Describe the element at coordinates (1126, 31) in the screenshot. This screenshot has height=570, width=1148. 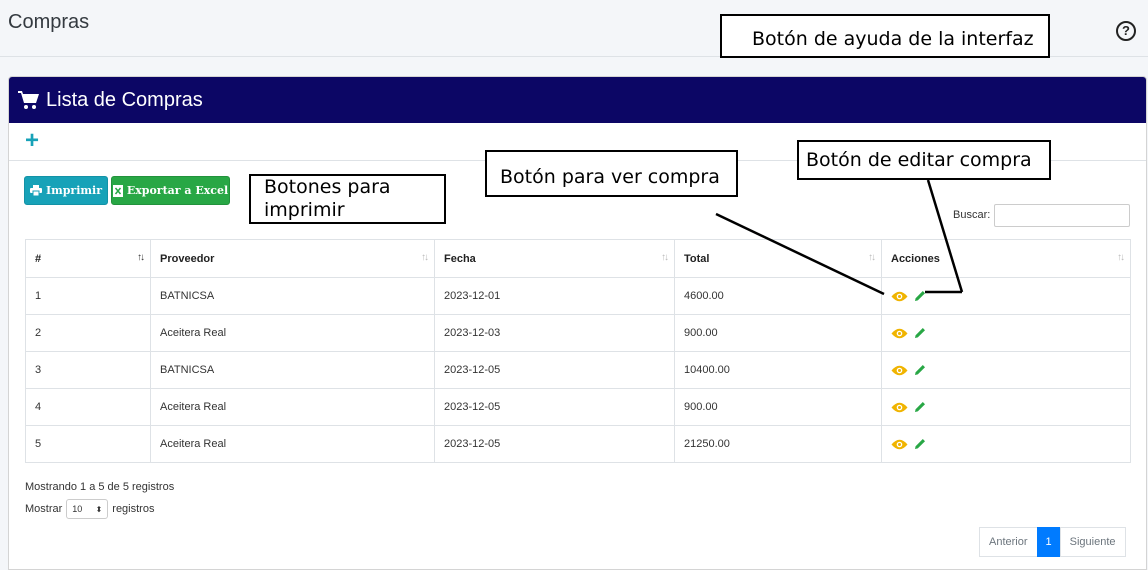
I see `help-icon: ?` at that location.